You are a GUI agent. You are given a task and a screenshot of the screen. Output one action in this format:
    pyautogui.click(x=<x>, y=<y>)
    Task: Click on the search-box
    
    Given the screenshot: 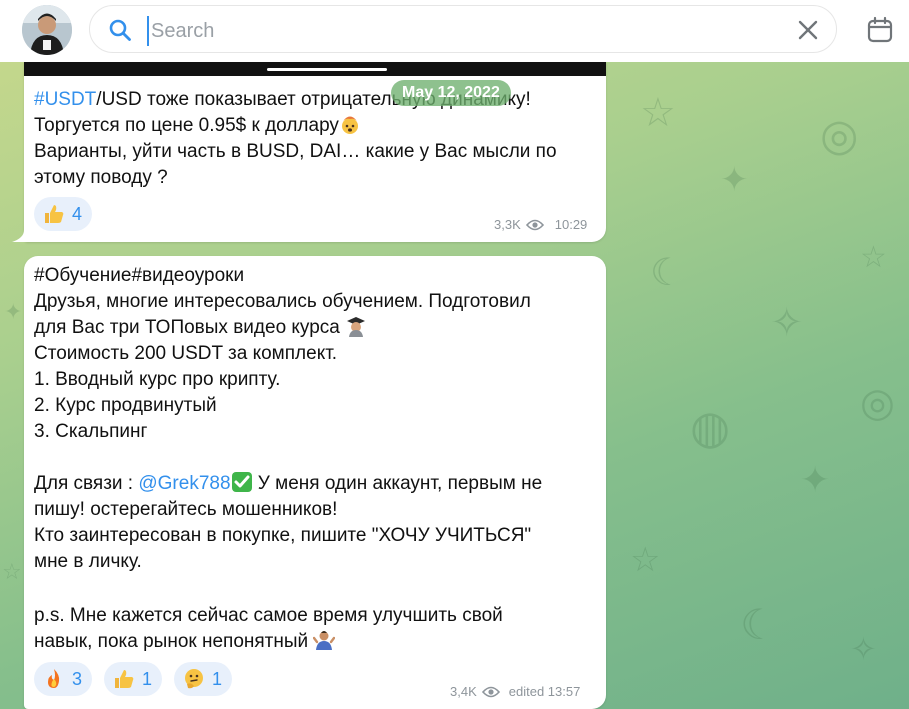 What is the action you would take?
    pyautogui.click(x=463, y=29)
    